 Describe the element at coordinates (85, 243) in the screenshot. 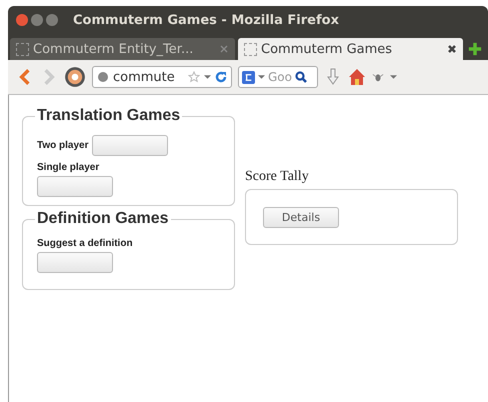

I see `option-label: Suggest a definition` at that location.